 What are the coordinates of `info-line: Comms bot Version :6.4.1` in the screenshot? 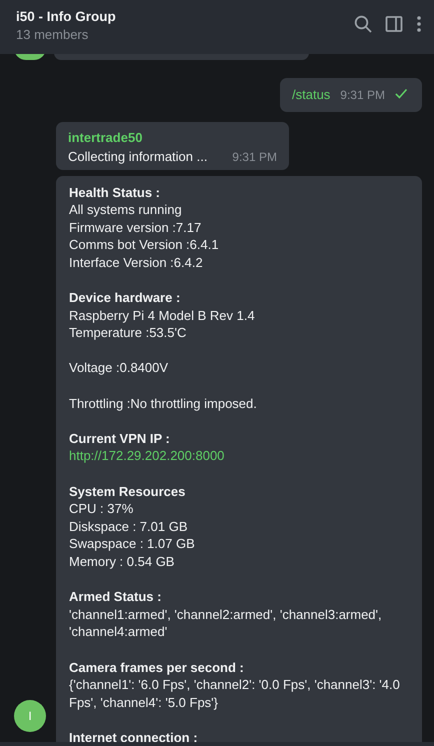 It's located at (144, 245).